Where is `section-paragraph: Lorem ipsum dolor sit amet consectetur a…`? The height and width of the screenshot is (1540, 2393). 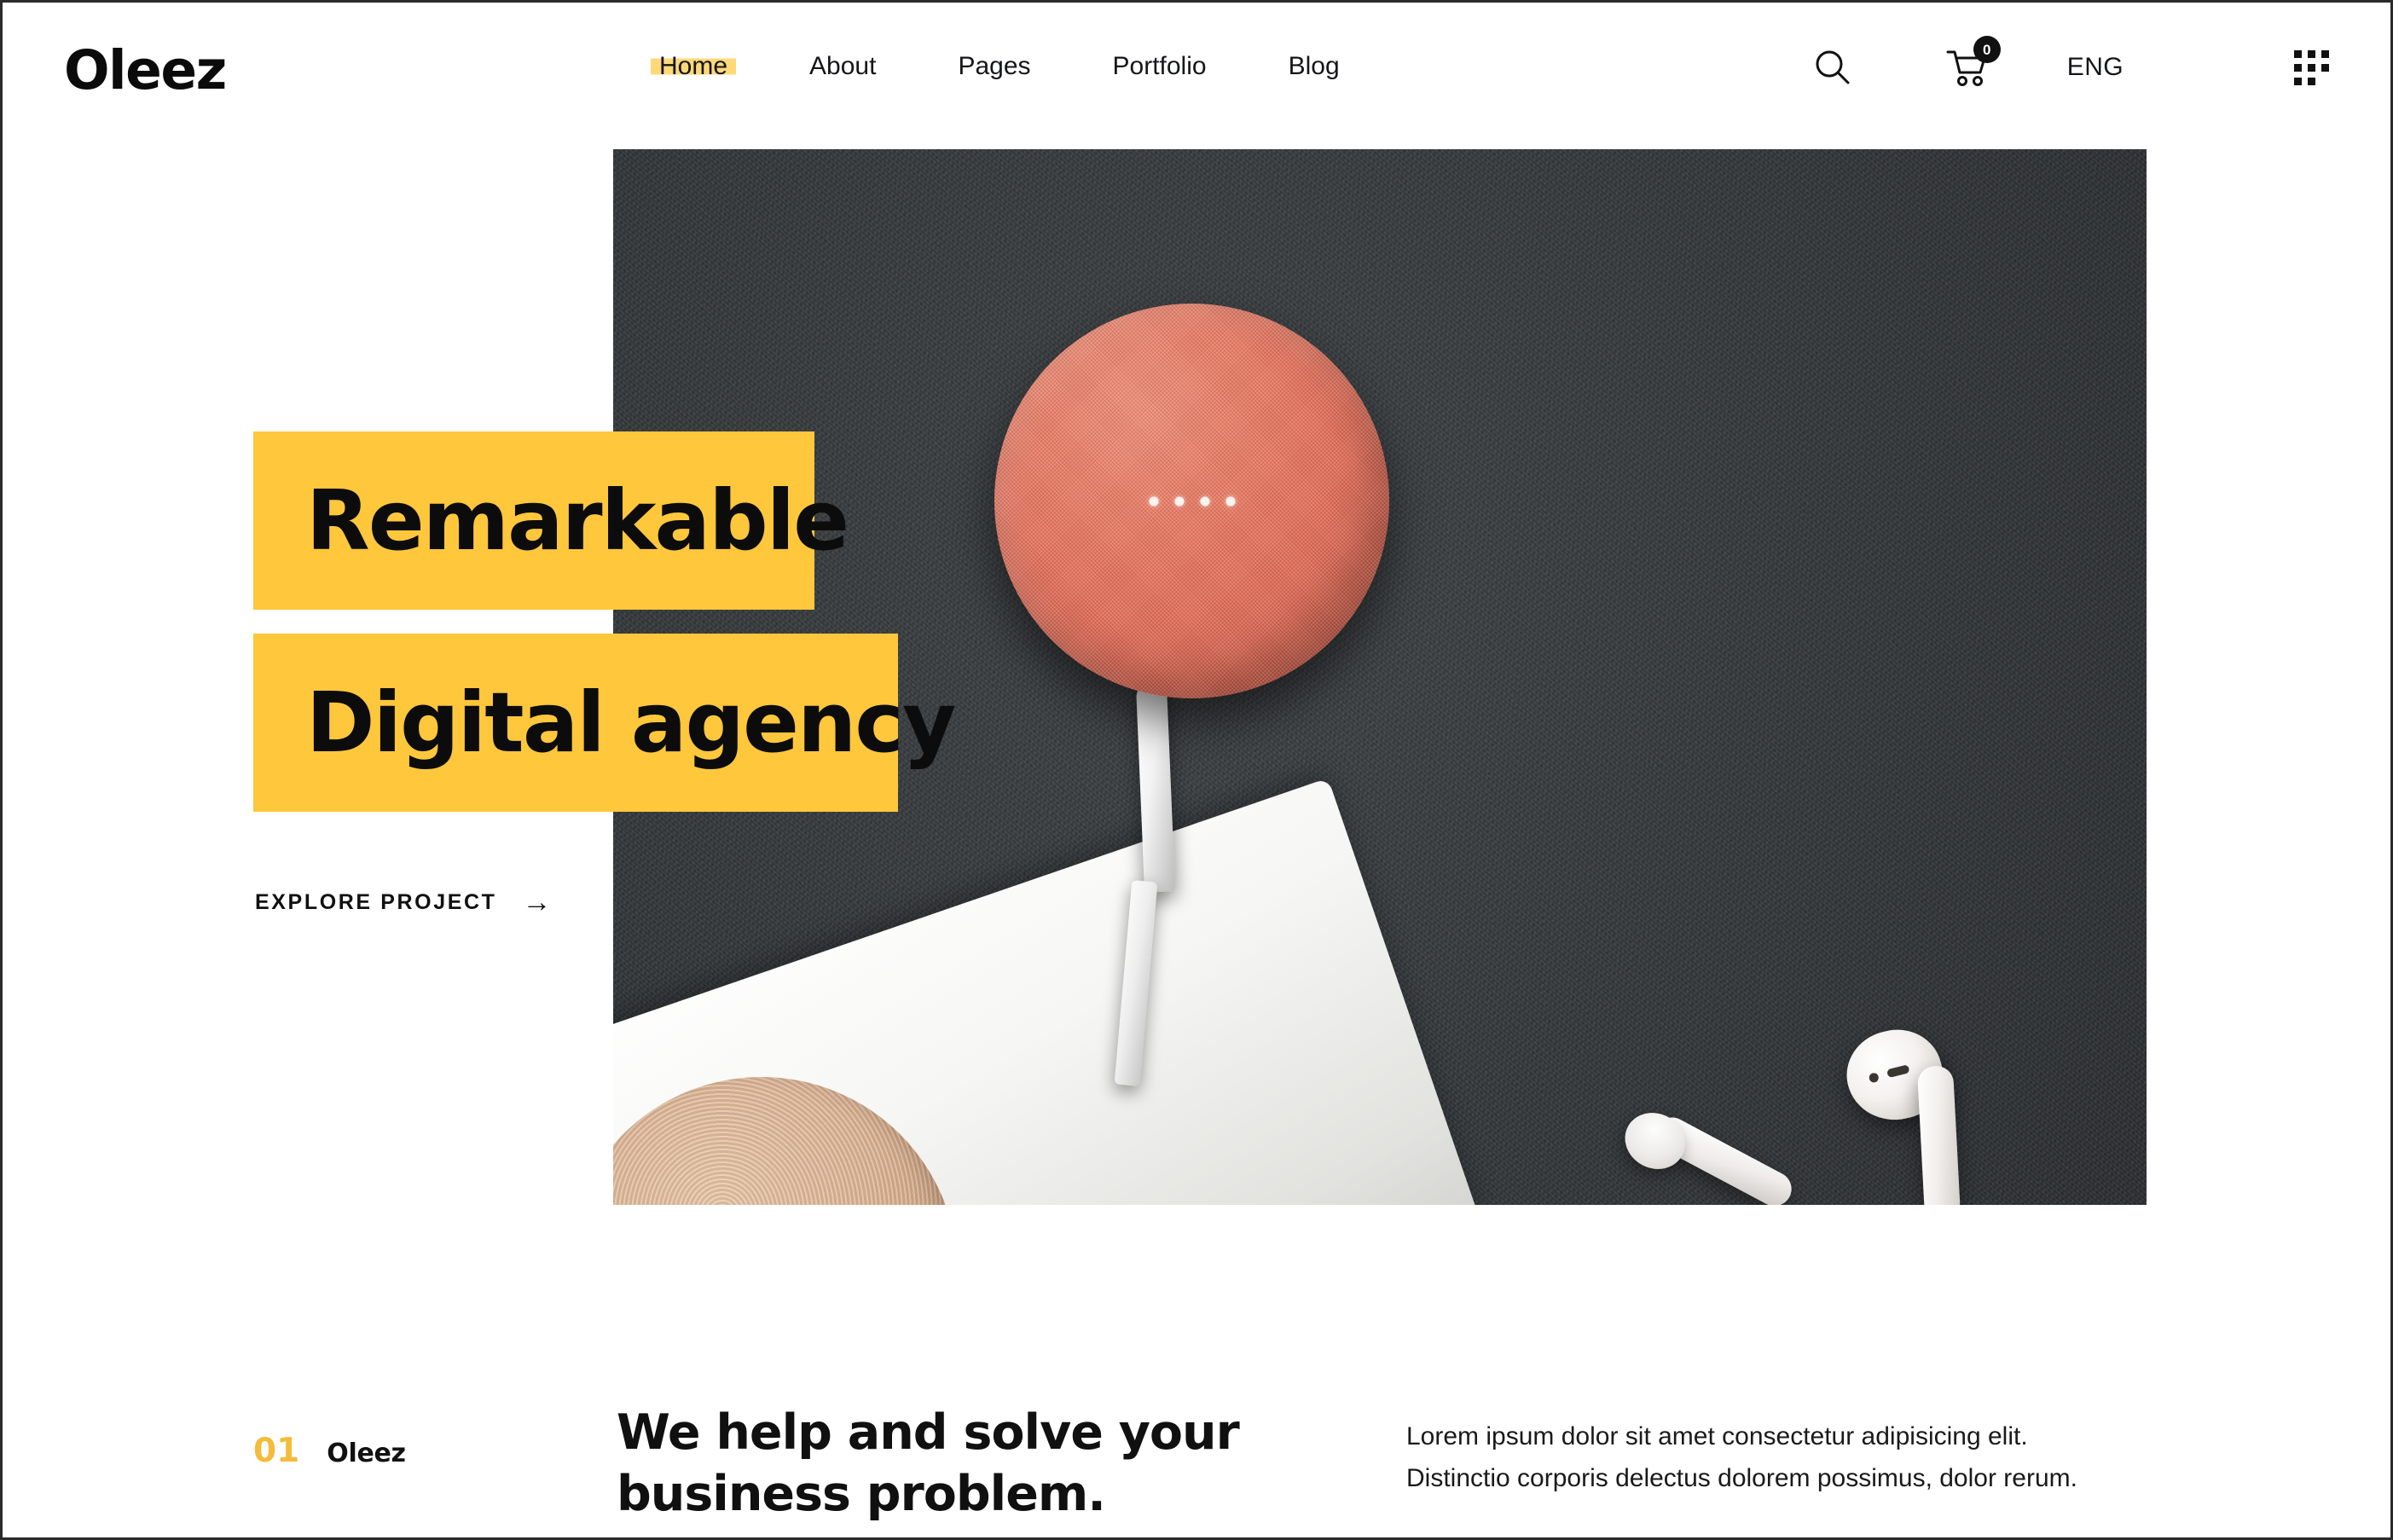
section-paragraph: Lorem ipsum dolor sit amet consectetur a… is located at coordinates (1781, 1457).